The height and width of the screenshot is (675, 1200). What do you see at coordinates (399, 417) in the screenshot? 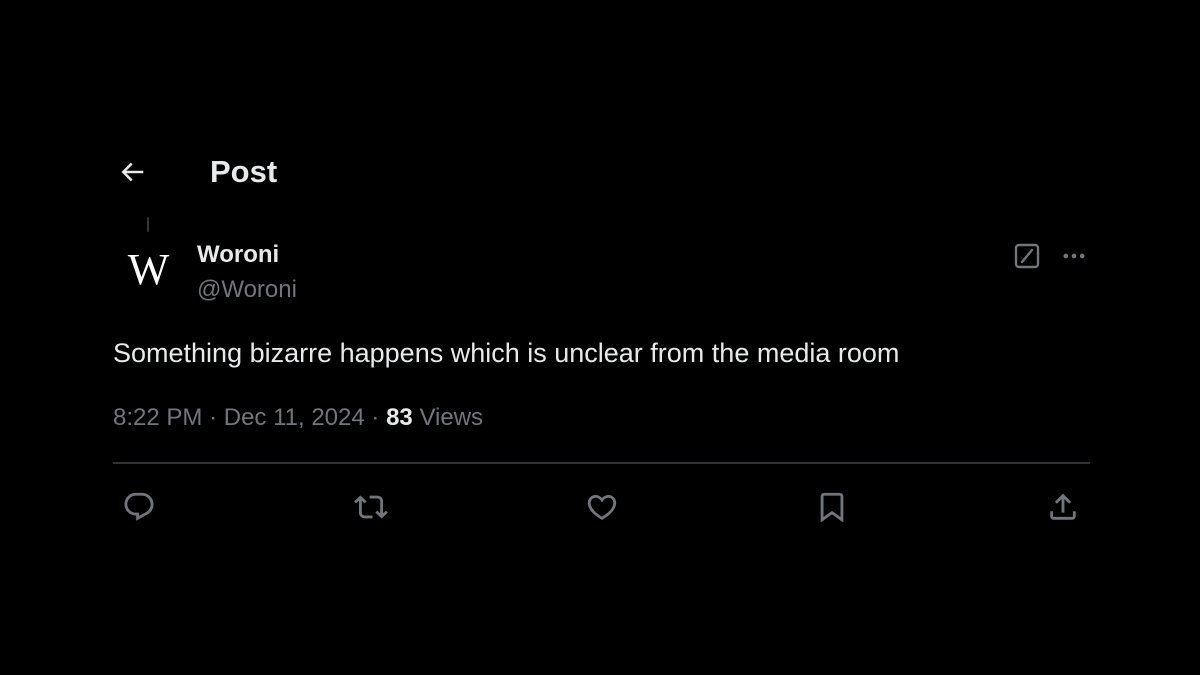
I see `views-count: 83` at bounding box center [399, 417].